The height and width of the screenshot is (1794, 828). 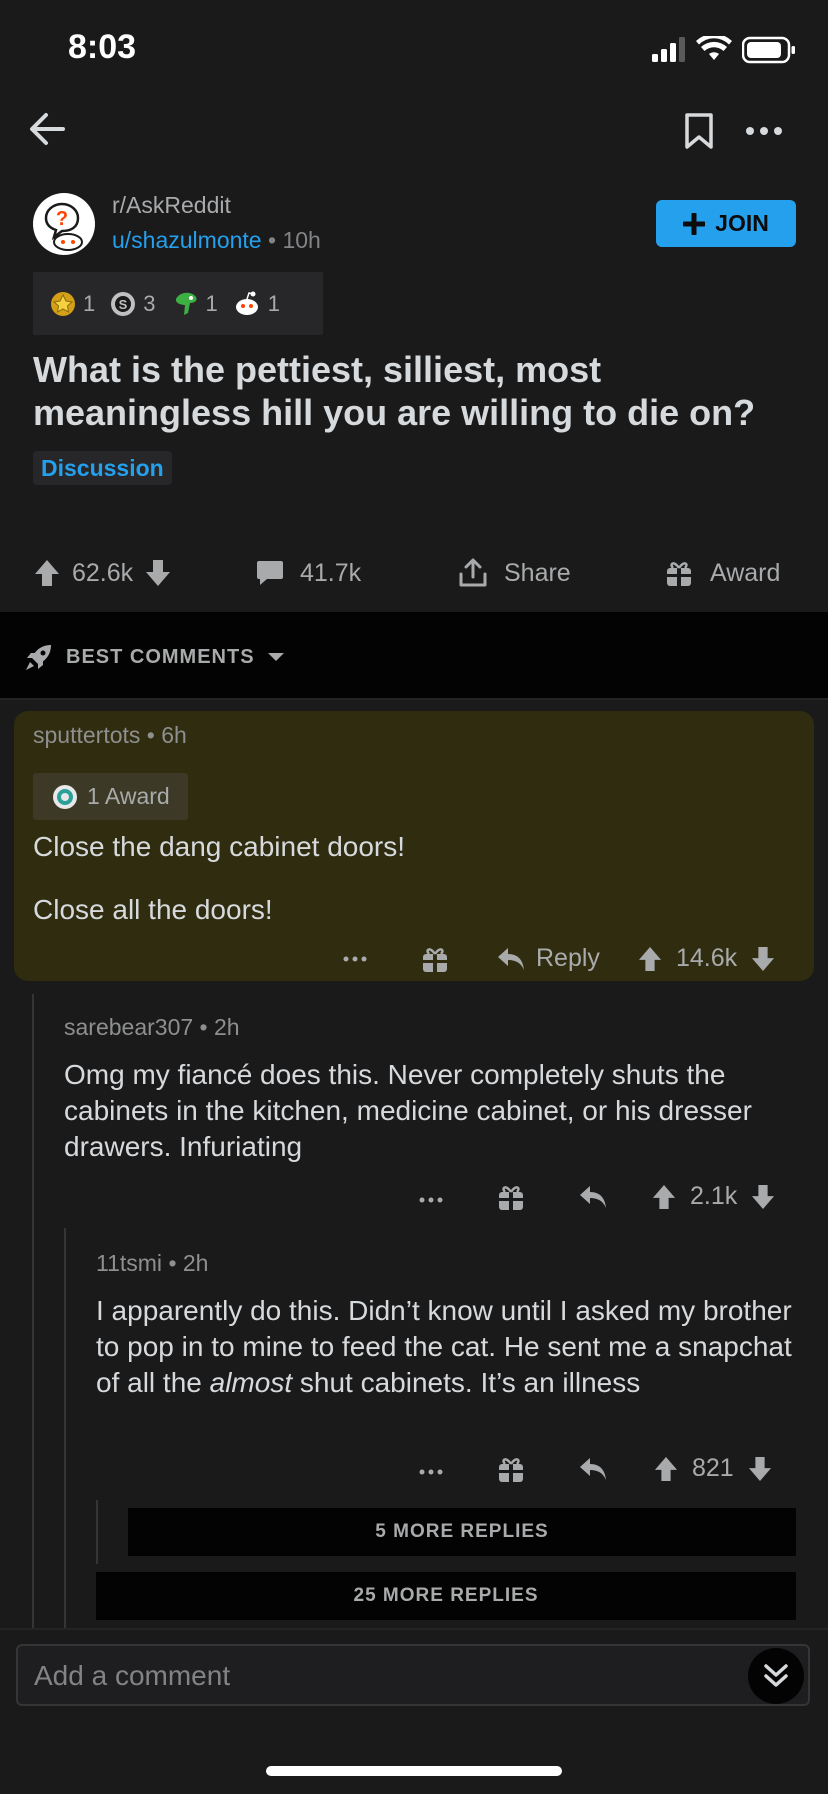 What do you see at coordinates (102, 47) in the screenshot?
I see `status-time: 8:03` at bounding box center [102, 47].